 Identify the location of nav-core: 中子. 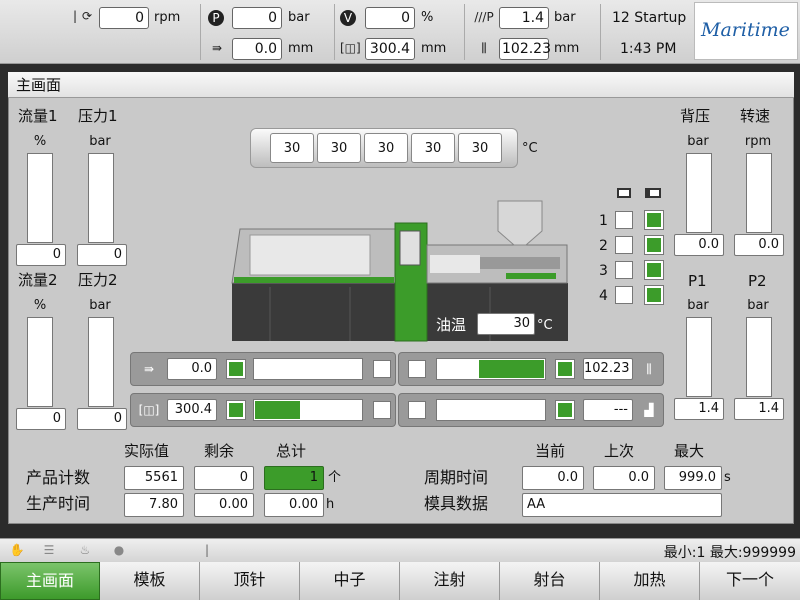
(350, 581).